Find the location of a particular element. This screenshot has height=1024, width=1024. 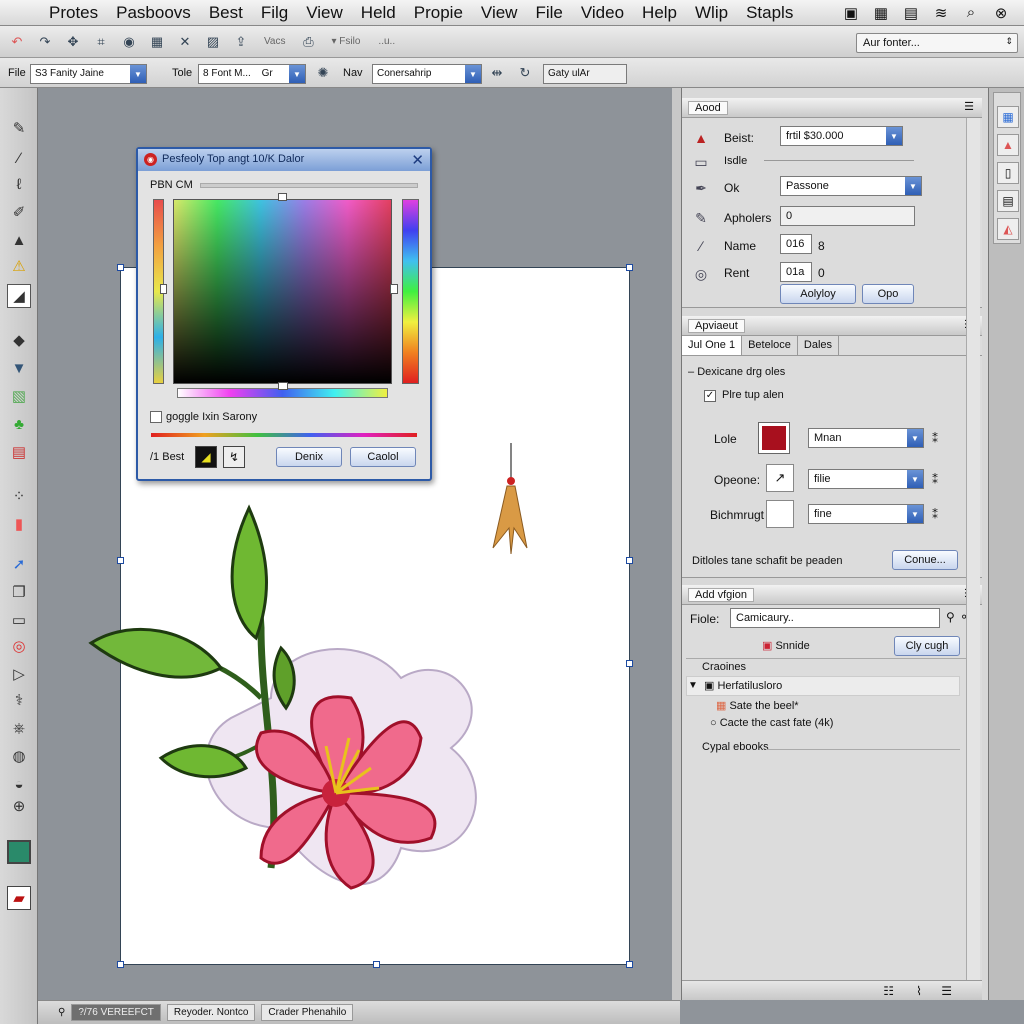

menu-item: View is located at coordinates (324, 13).